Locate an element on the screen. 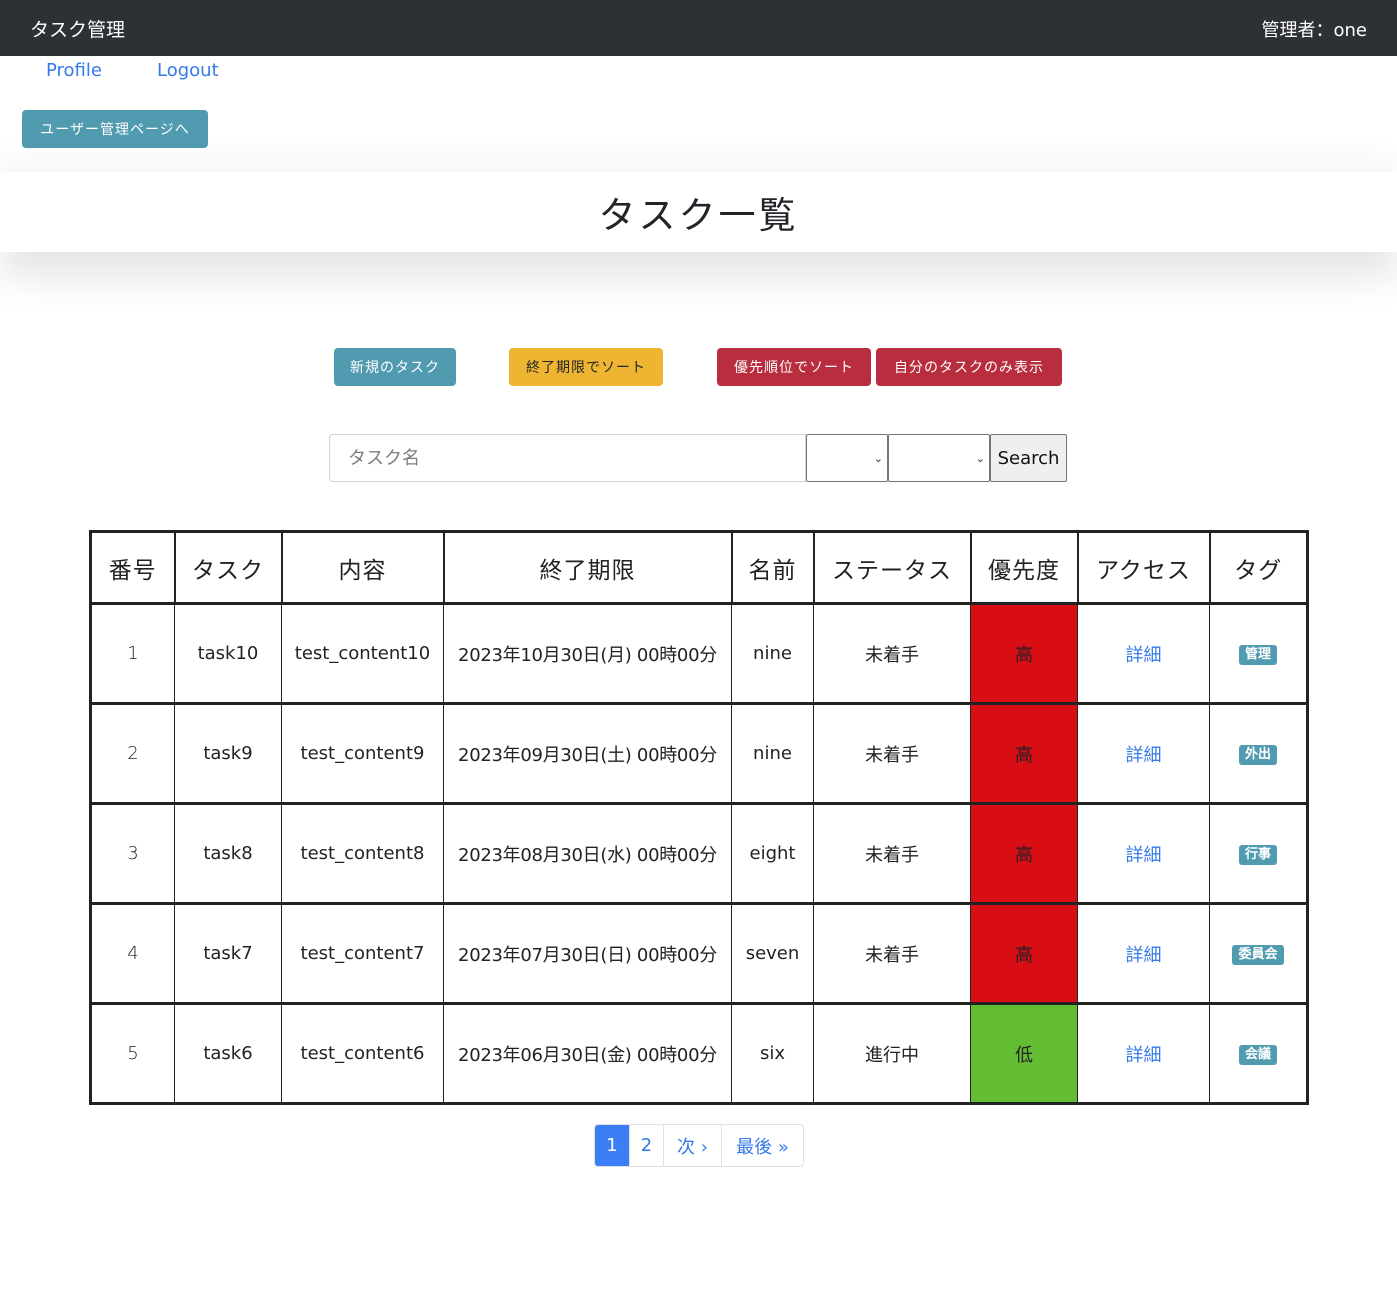 The height and width of the screenshot is (1307, 1397). status-select: ⌄ is located at coordinates (847, 458).